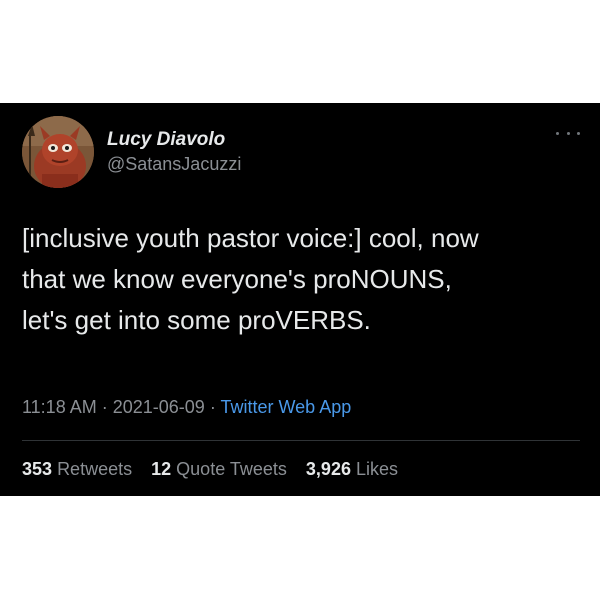 The height and width of the screenshot is (600, 600). I want to click on tweet-source-link: Twitter Web App, so click(286, 407).